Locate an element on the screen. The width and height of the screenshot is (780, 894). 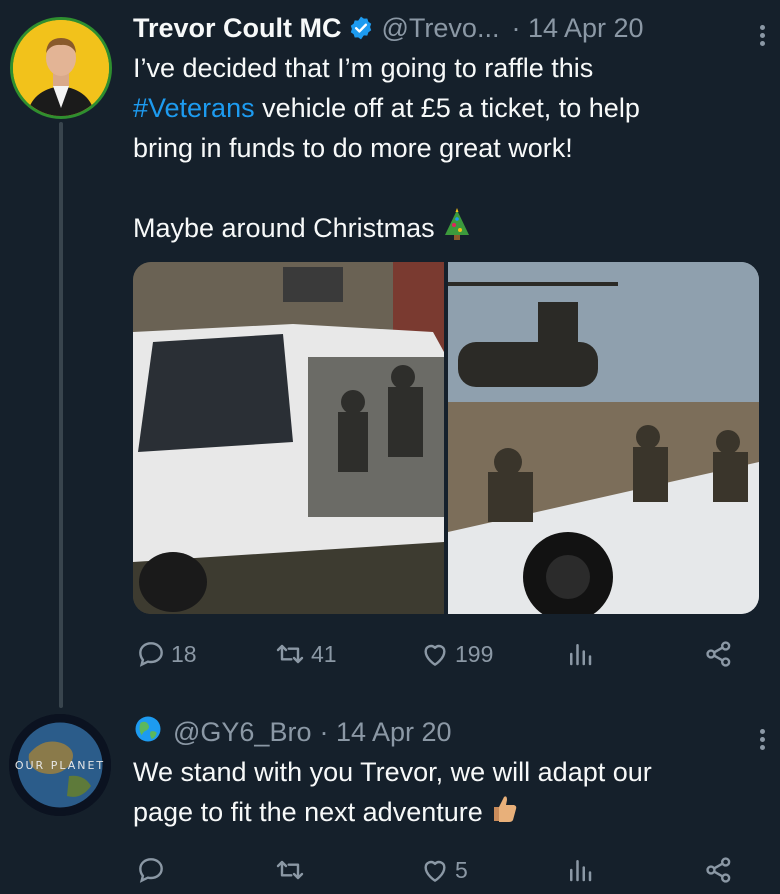
avatar-logo-text: OUR PLANET is located at coordinates (60, 765).